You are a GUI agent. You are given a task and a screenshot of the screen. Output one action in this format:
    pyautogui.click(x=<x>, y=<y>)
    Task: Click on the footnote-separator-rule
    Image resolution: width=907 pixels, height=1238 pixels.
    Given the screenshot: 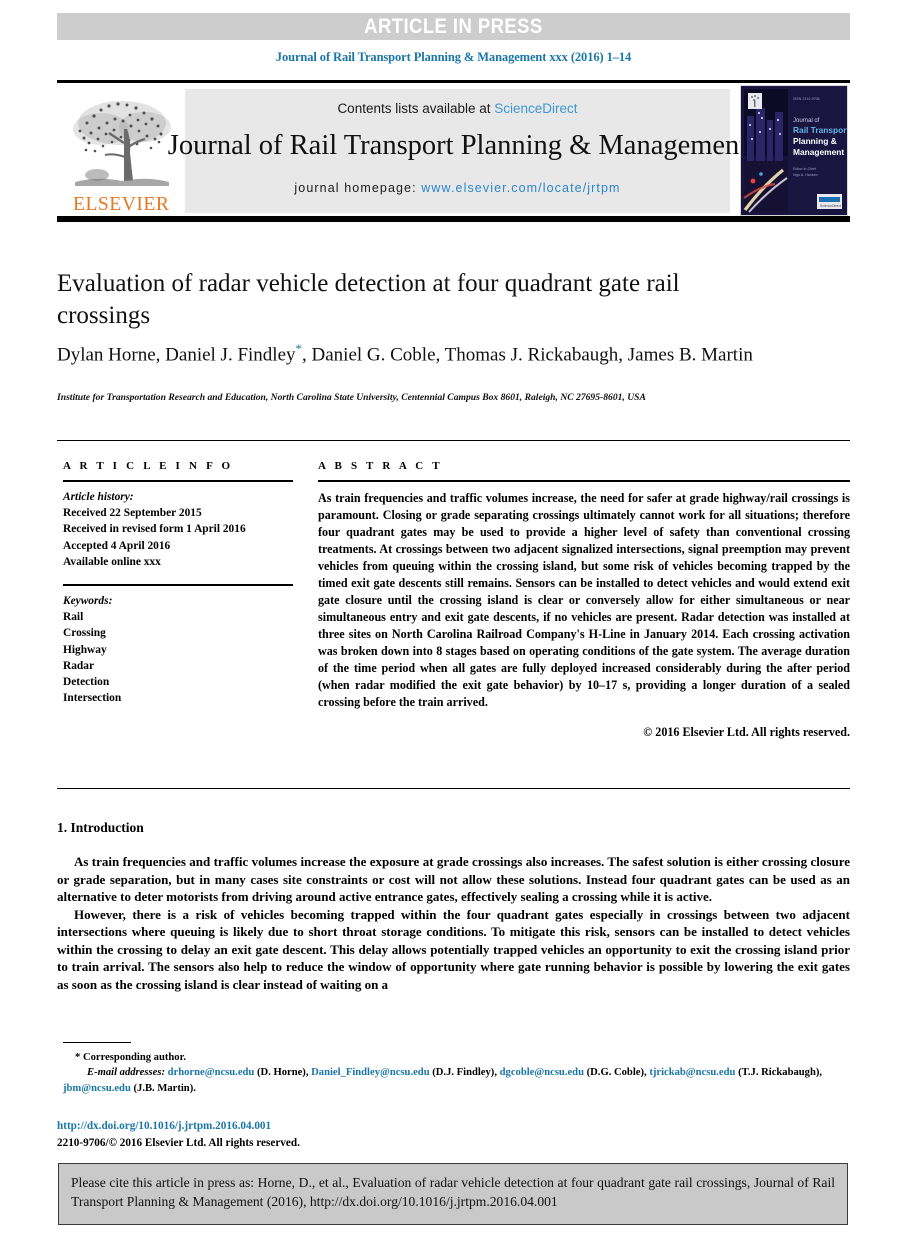 What is the action you would take?
    pyautogui.click(x=97, y=1042)
    